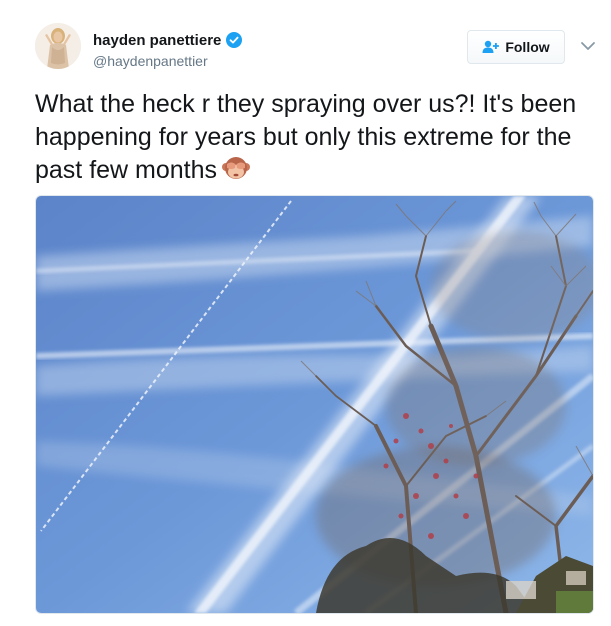 The width and height of the screenshot is (611, 626). I want to click on profile-photo-icon, so click(58, 46).